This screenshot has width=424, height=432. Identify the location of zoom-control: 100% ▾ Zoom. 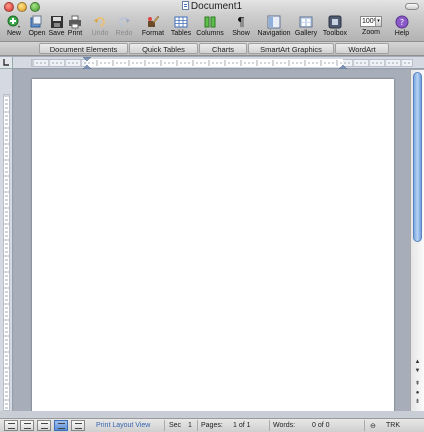
(371, 26).